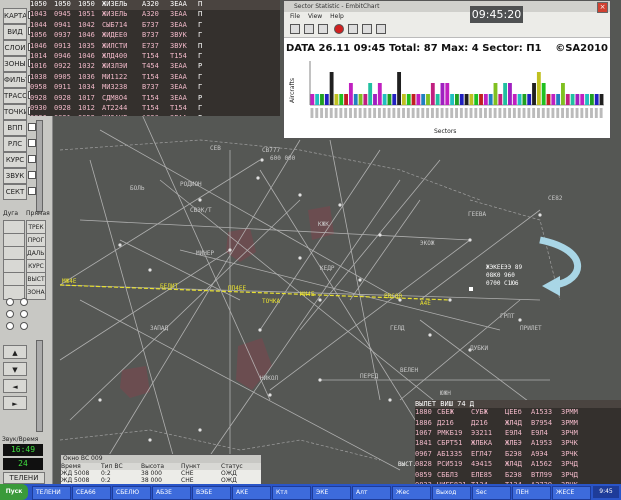 This screenshot has height=500, width=621. Describe the element at coordinates (518, 444) in the screenshot. I see `table-row: 1841 СБРТ51 ЖЛБКА ЖЛБЭ А1953 ЗРЧК` at that location.